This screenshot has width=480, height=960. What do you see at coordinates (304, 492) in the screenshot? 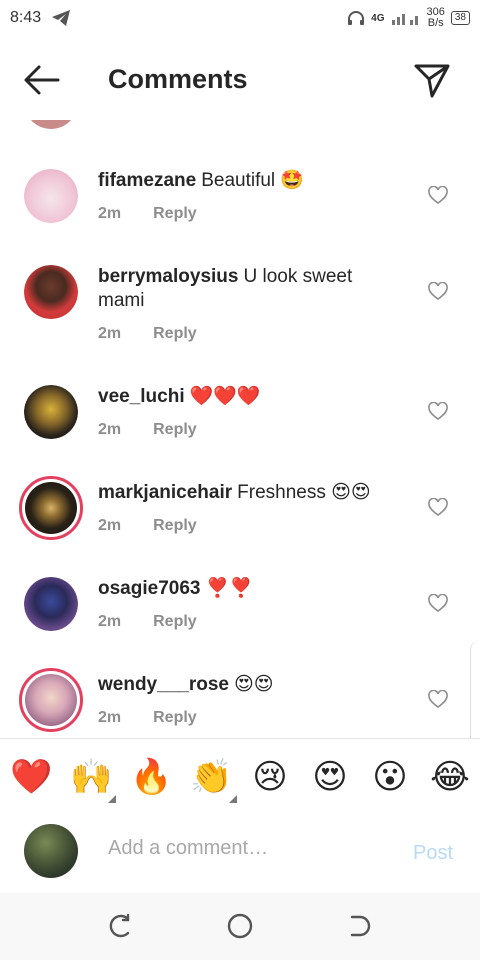
I see `comment-body: Freshness 😍😍` at bounding box center [304, 492].